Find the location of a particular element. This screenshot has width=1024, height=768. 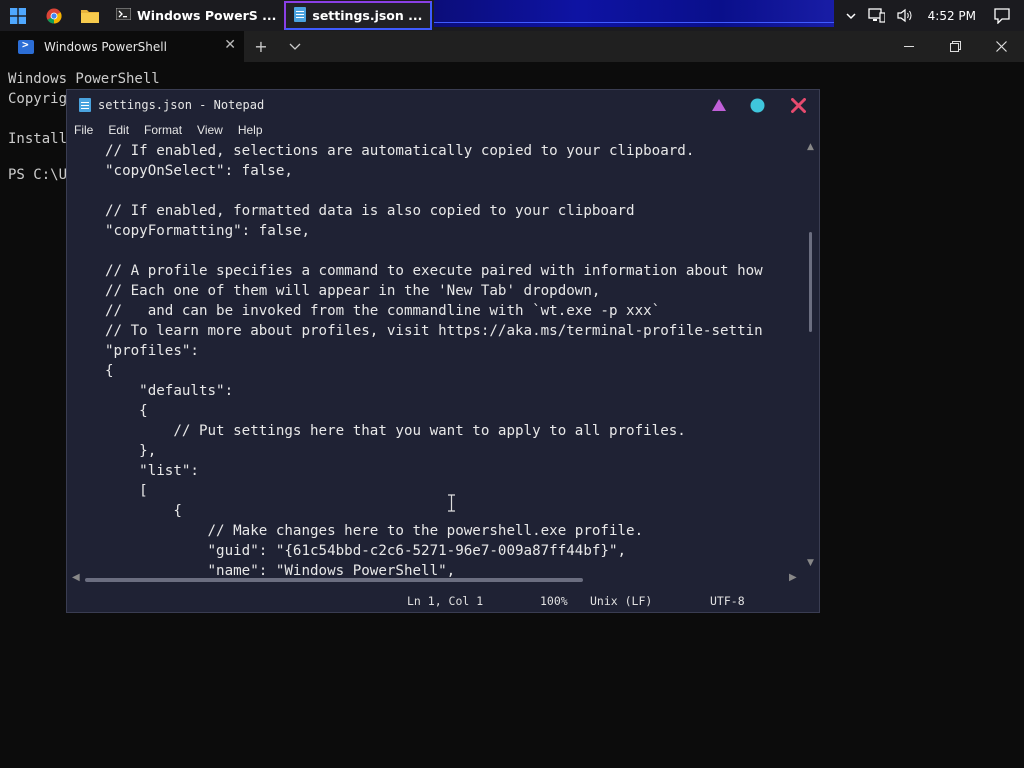

plus-icon: + is located at coordinates (261, 46).